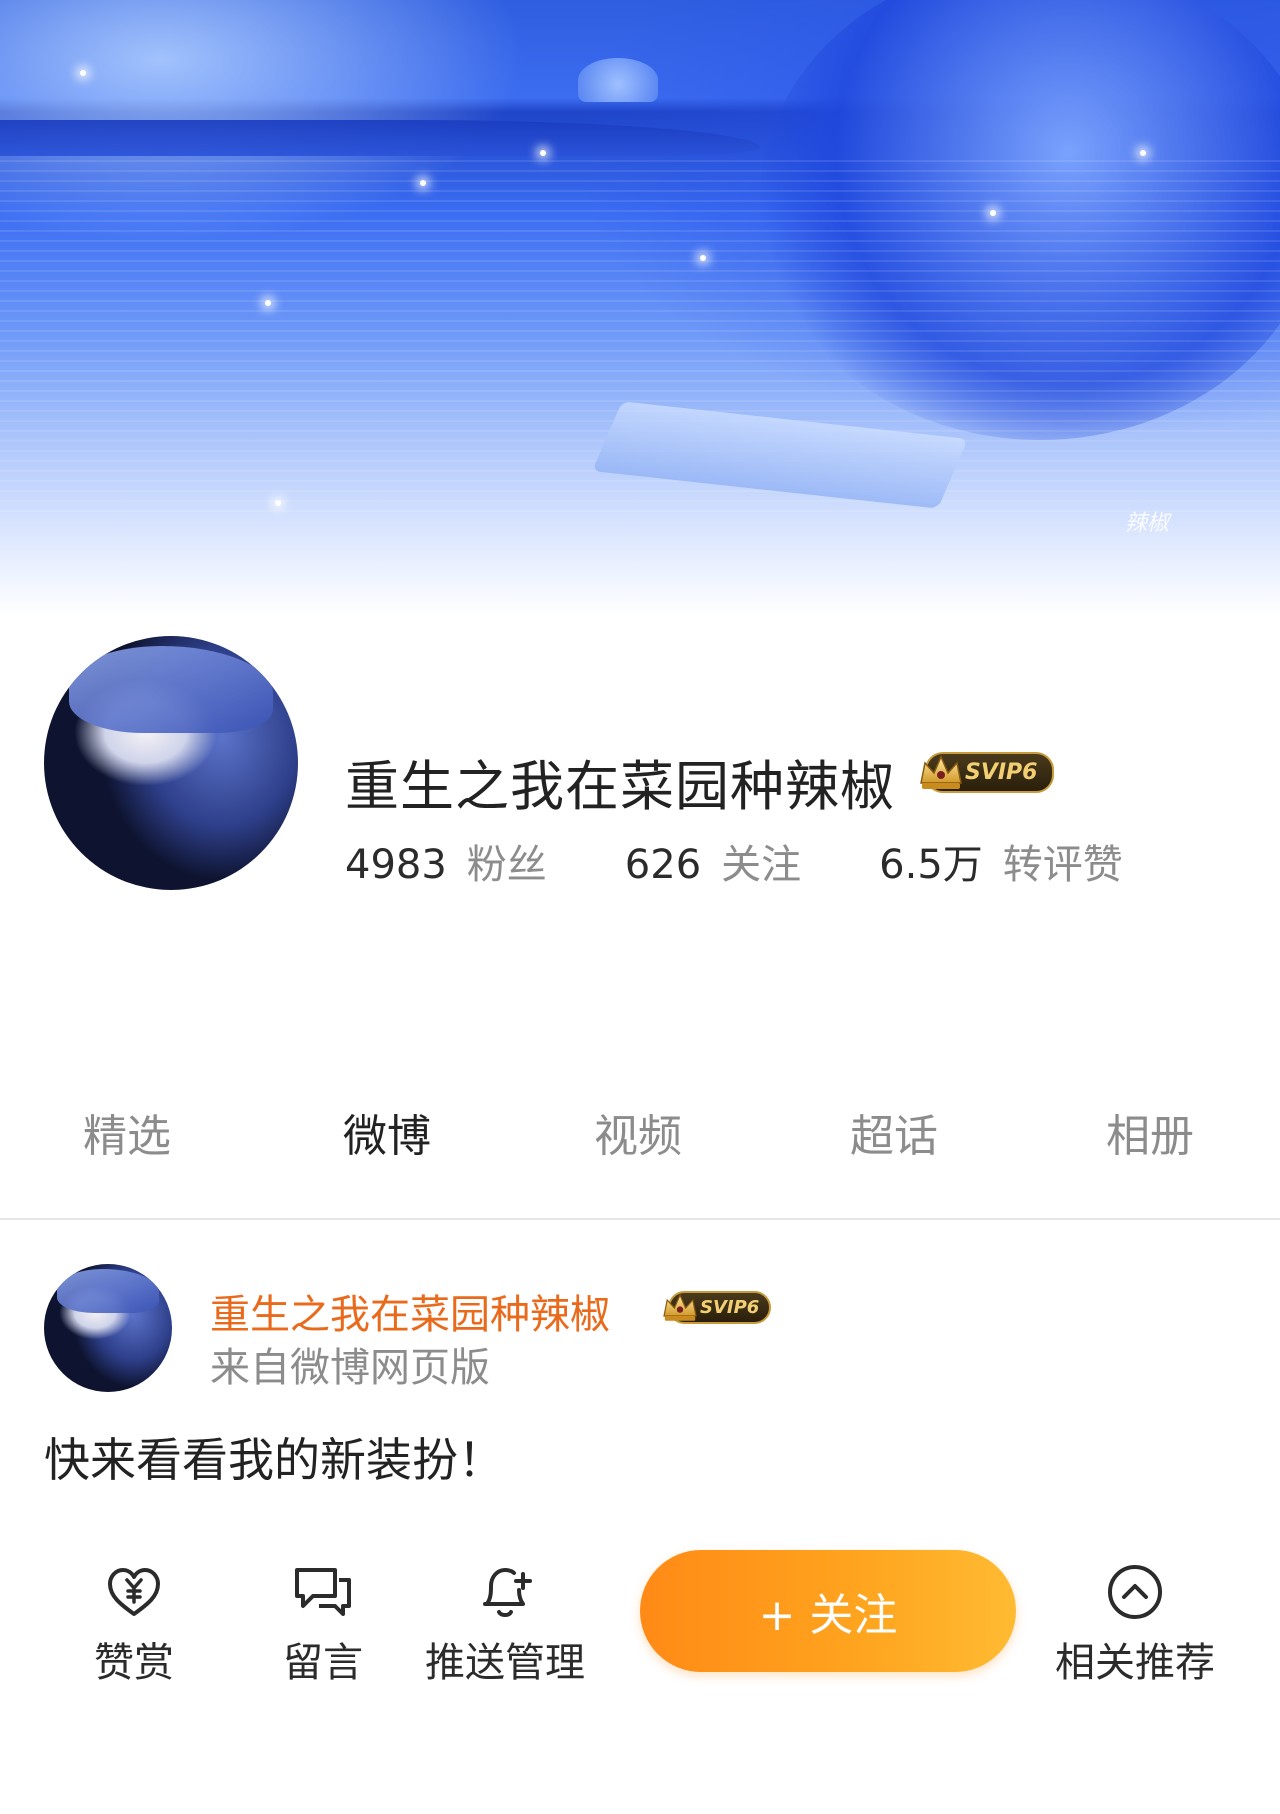  Describe the element at coordinates (134, 1624) in the screenshot. I see `reward-button: 赞赏` at that location.